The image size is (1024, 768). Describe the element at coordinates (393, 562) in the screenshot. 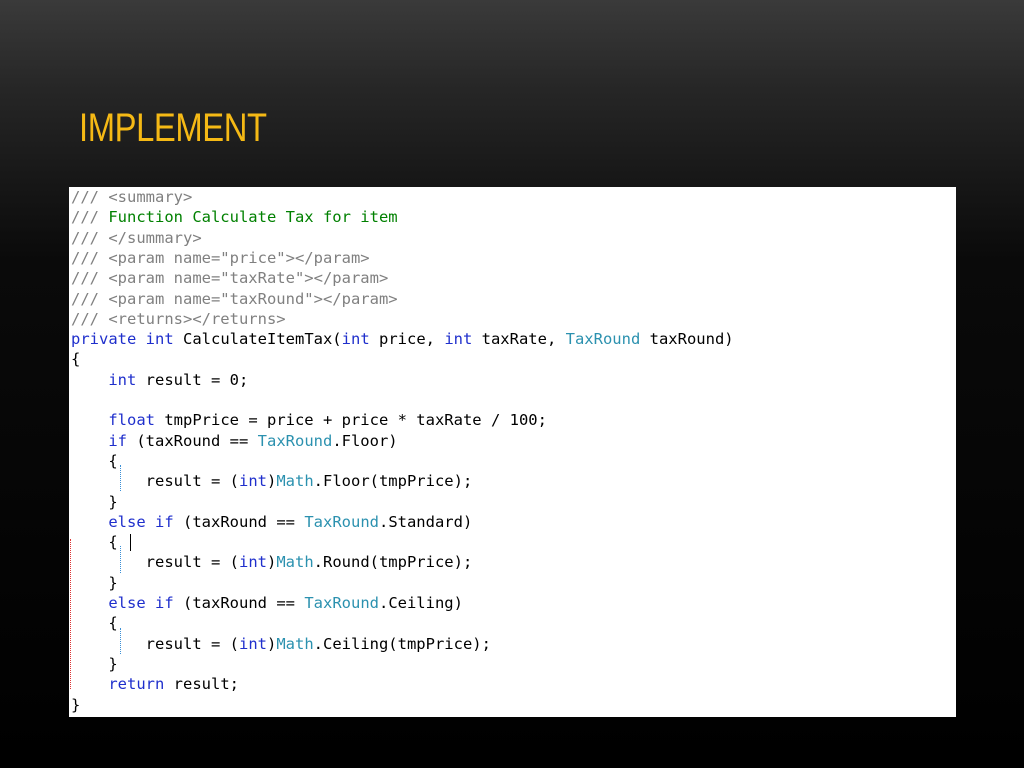

I see `code-token: .Round(tmpPrice);` at that location.